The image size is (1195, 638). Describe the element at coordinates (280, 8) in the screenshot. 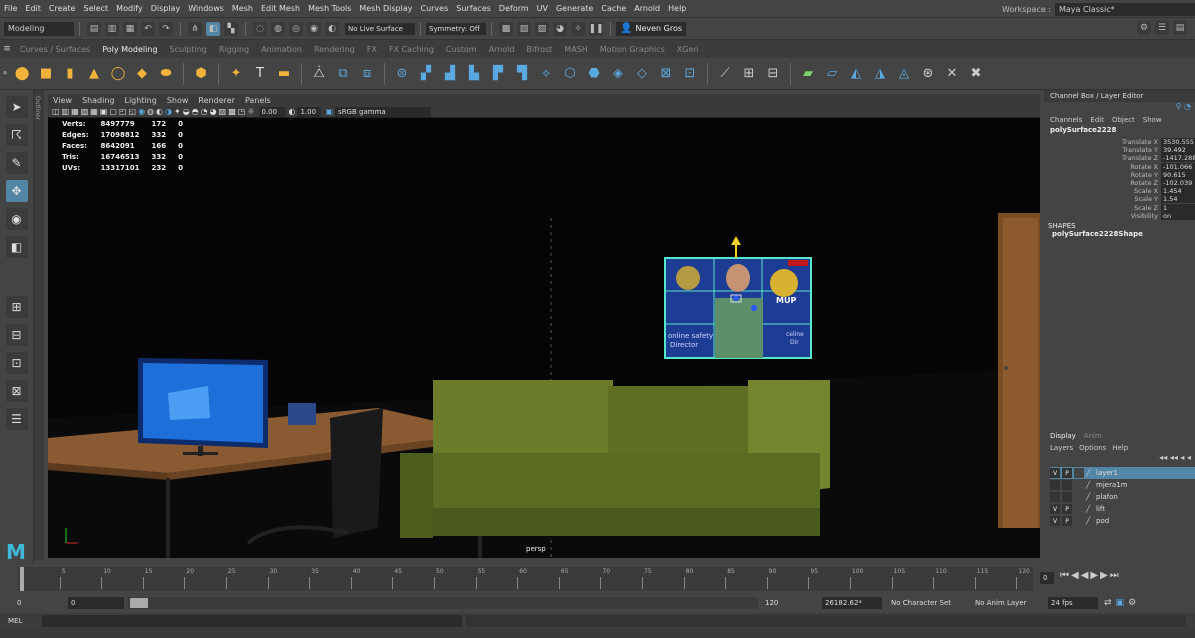

I see `menu-item-edit-mesh: Edit Mesh` at that location.